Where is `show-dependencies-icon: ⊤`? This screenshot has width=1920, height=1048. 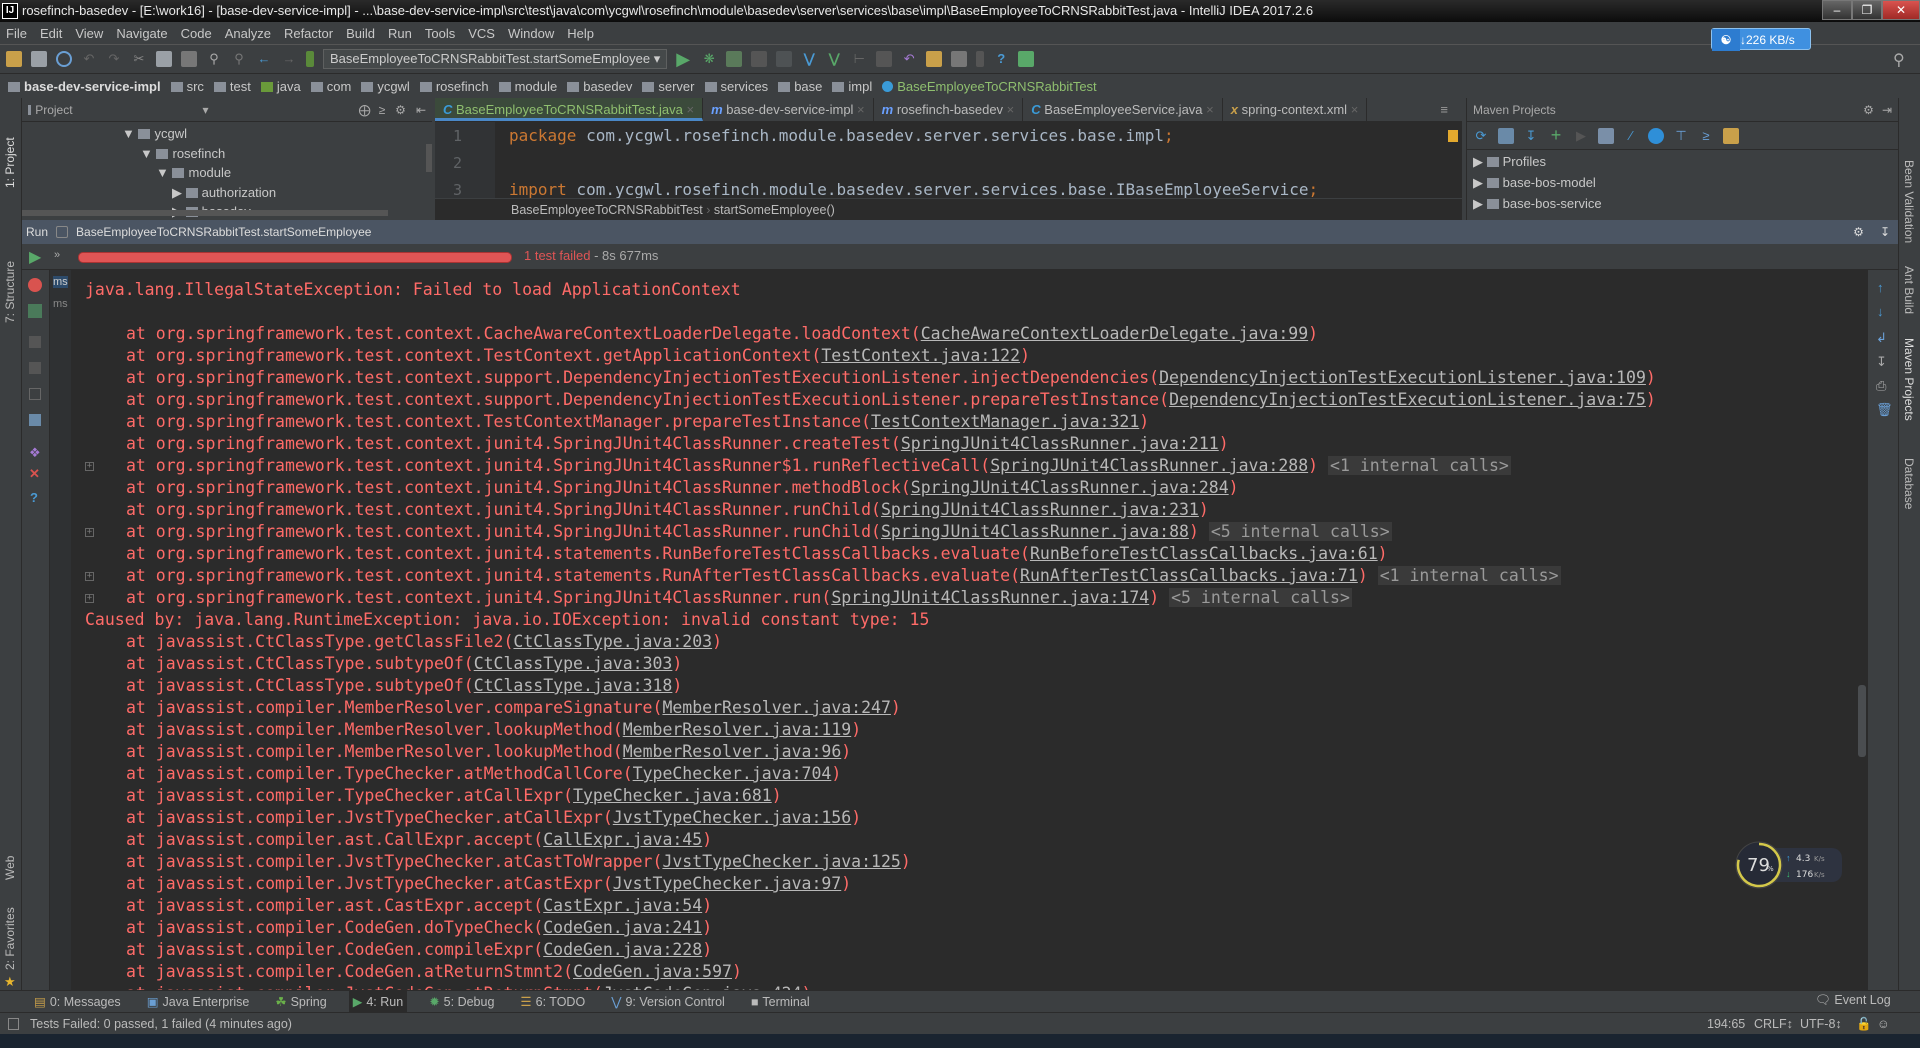 show-dependencies-icon: ⊤ is located at coordinates (1681, 136).